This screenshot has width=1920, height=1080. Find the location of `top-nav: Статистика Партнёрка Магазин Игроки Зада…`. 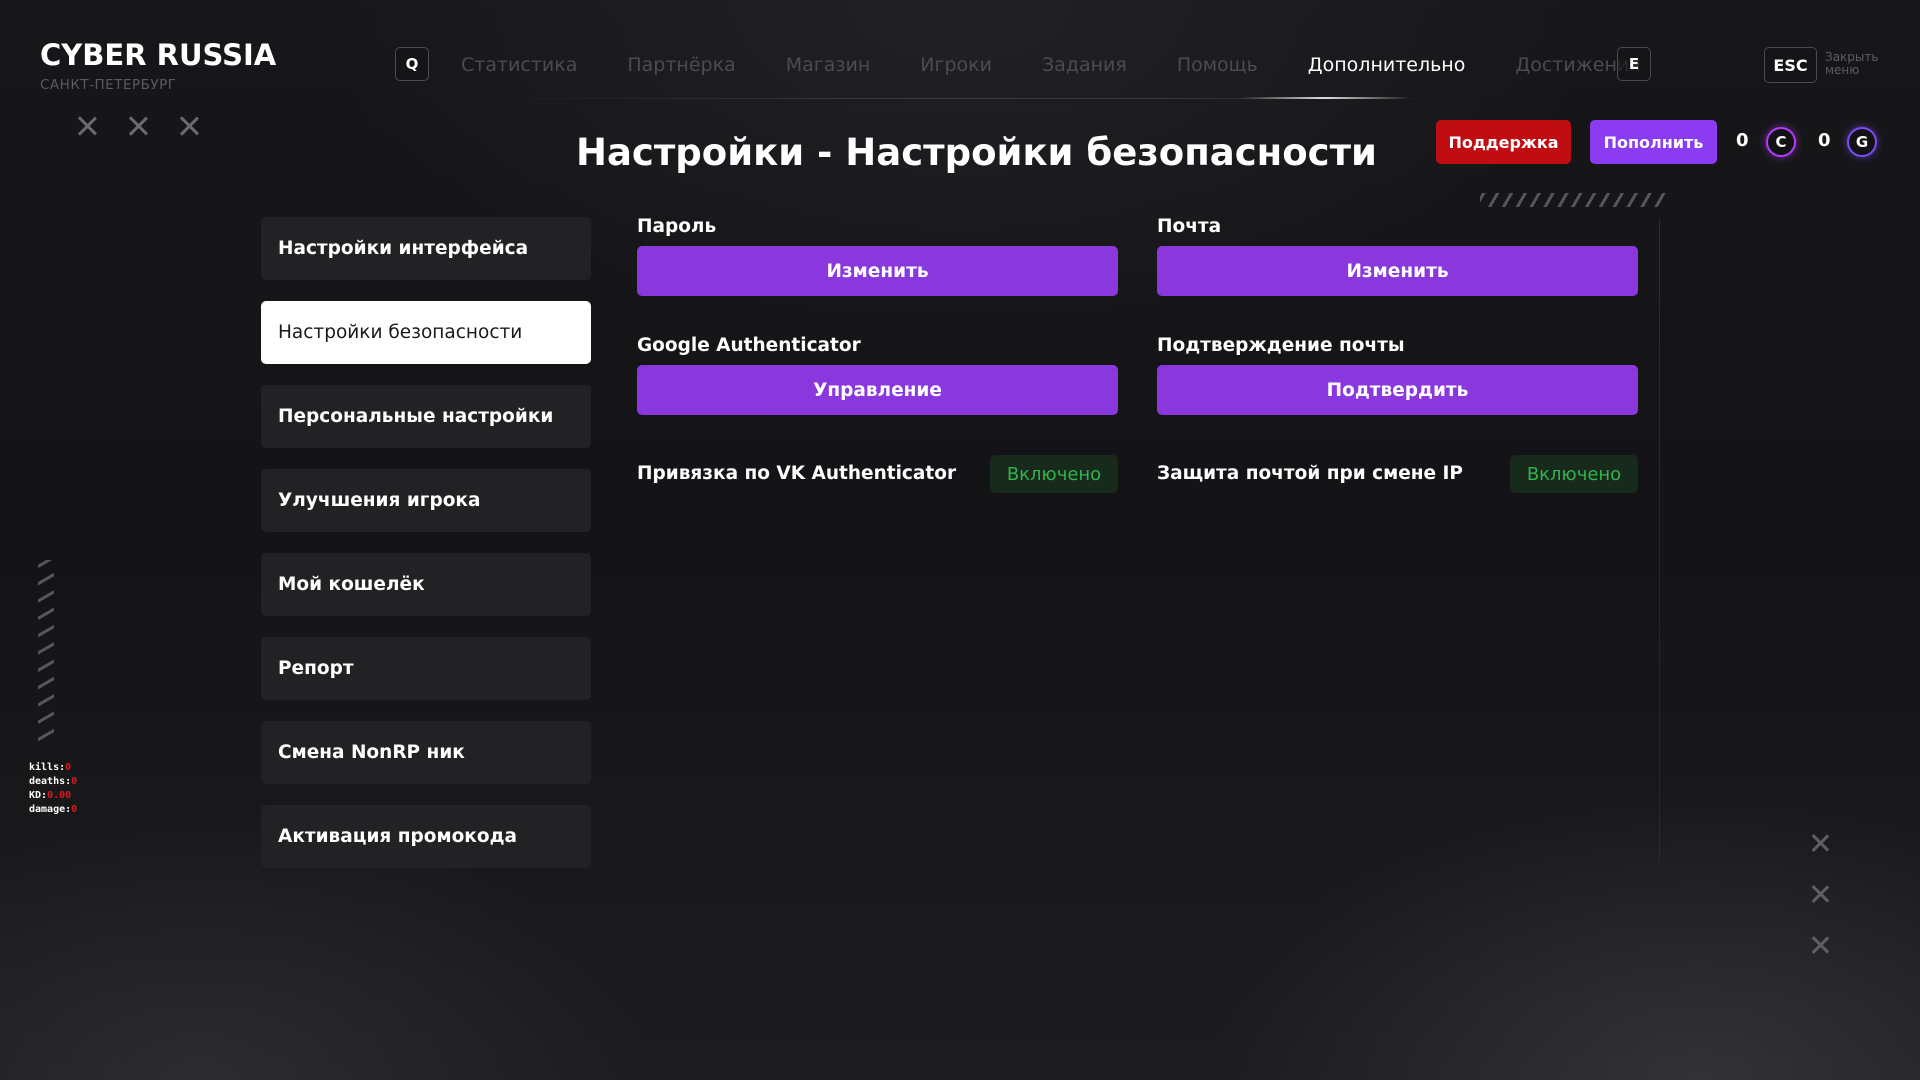

top-nav: Статистика Партнёрка Магазин Игроки Зада… is located at coordinates (1051, 65).